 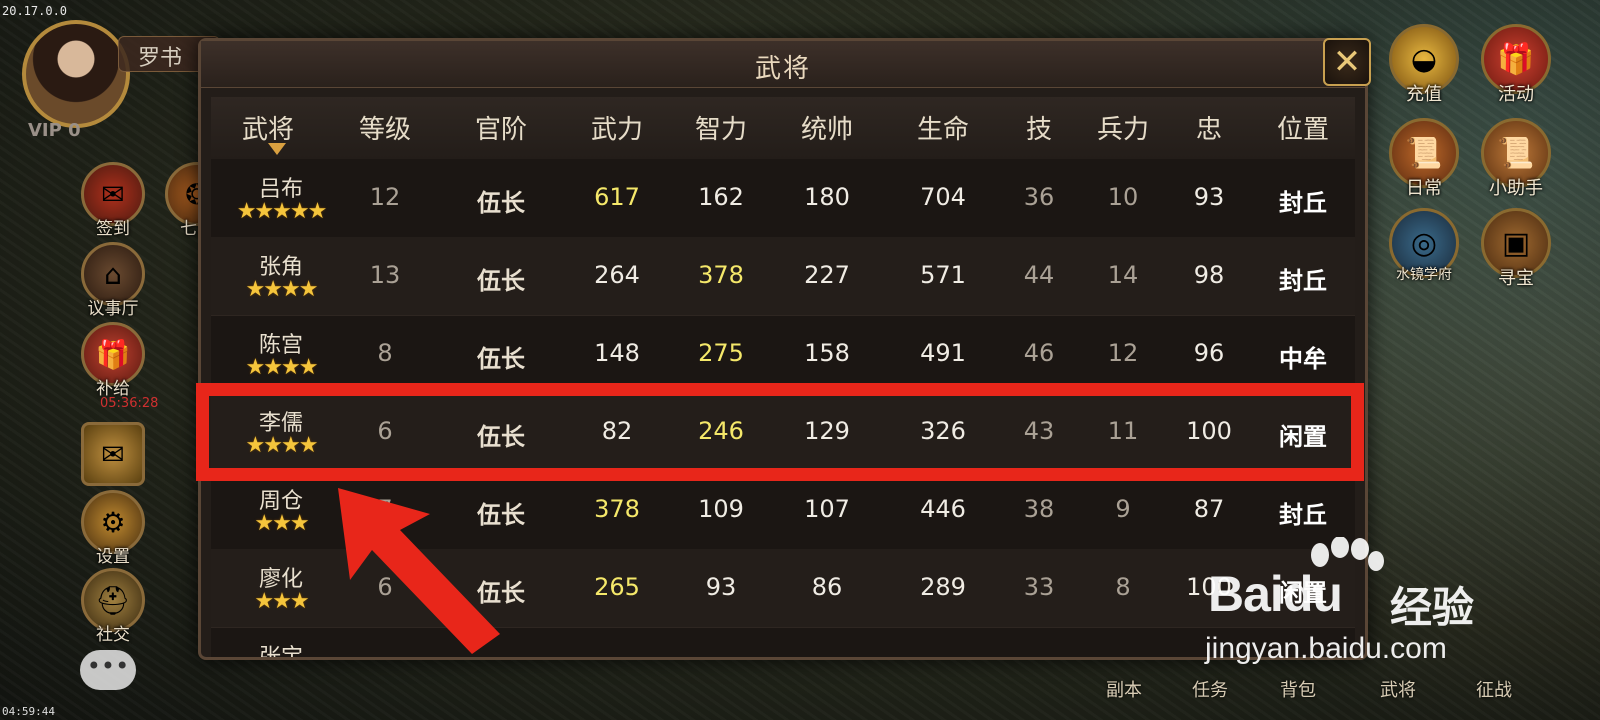 What do you see at coordinates (1432, 607) in the screenshot?
I see `watermark-jingyan: 经验` at bounding box center [1432, 607].